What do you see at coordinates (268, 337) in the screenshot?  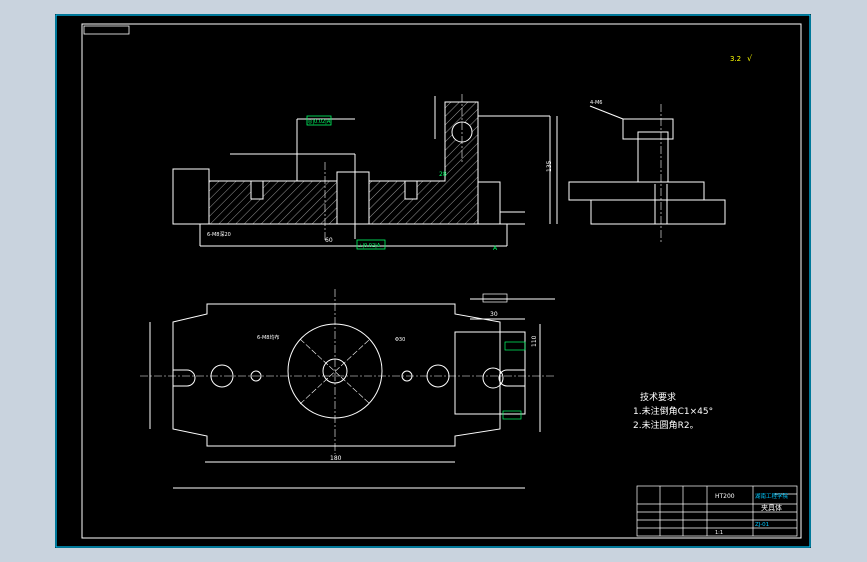 I see `plan-bolt-circle-note: 6-M8均布` at bounding box center [268, 337].